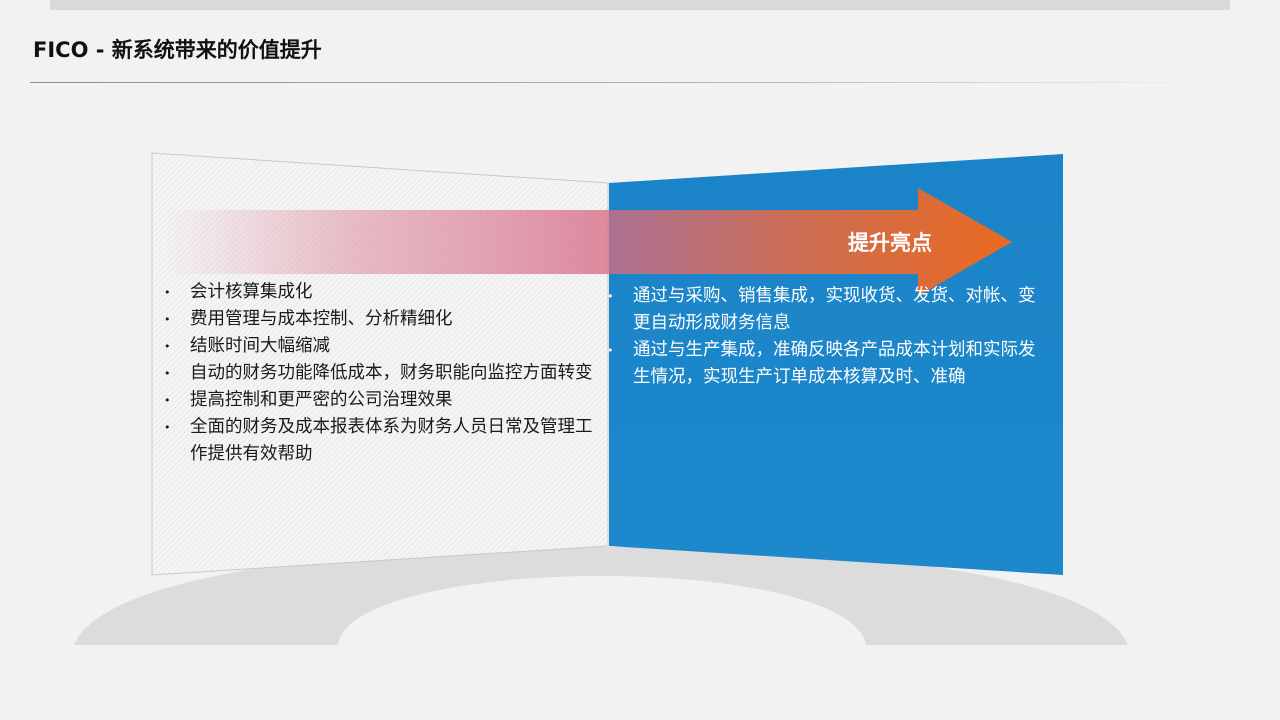 This screenshot has height=720, width=1280. Describe the element at coordinates (384, 400) in the screenshot. I see `list-item: 提高控制和更严密的公司治理效果` at that location.